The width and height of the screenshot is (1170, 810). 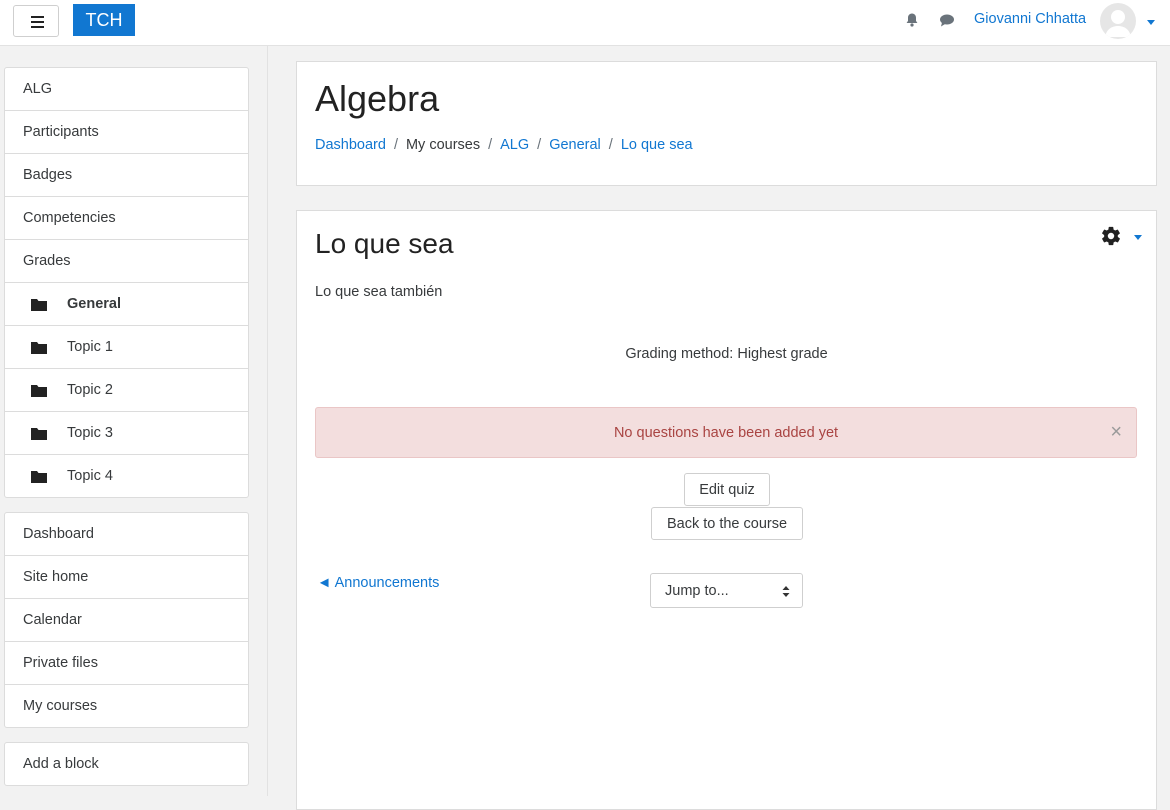 I want to click on breadcrumb-activity: Lo que sea, so click(x=657, y=145).